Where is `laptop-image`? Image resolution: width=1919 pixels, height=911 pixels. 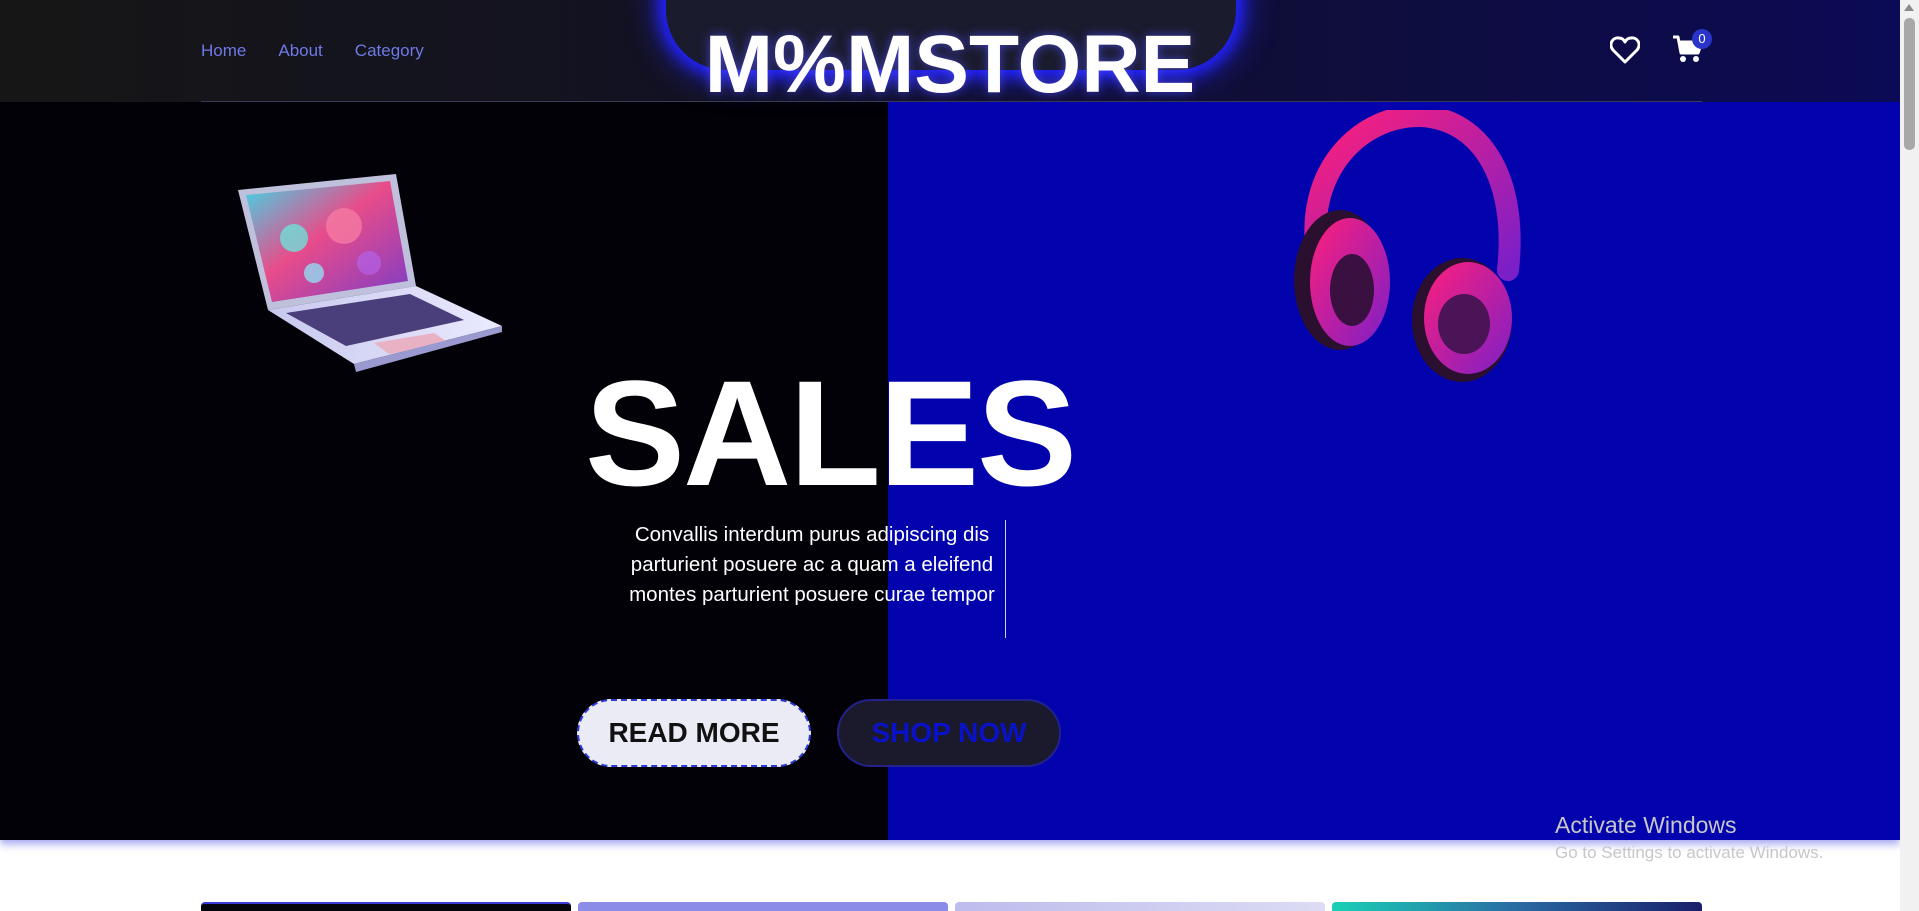
laptop-image is located at coordinates (370, 273).